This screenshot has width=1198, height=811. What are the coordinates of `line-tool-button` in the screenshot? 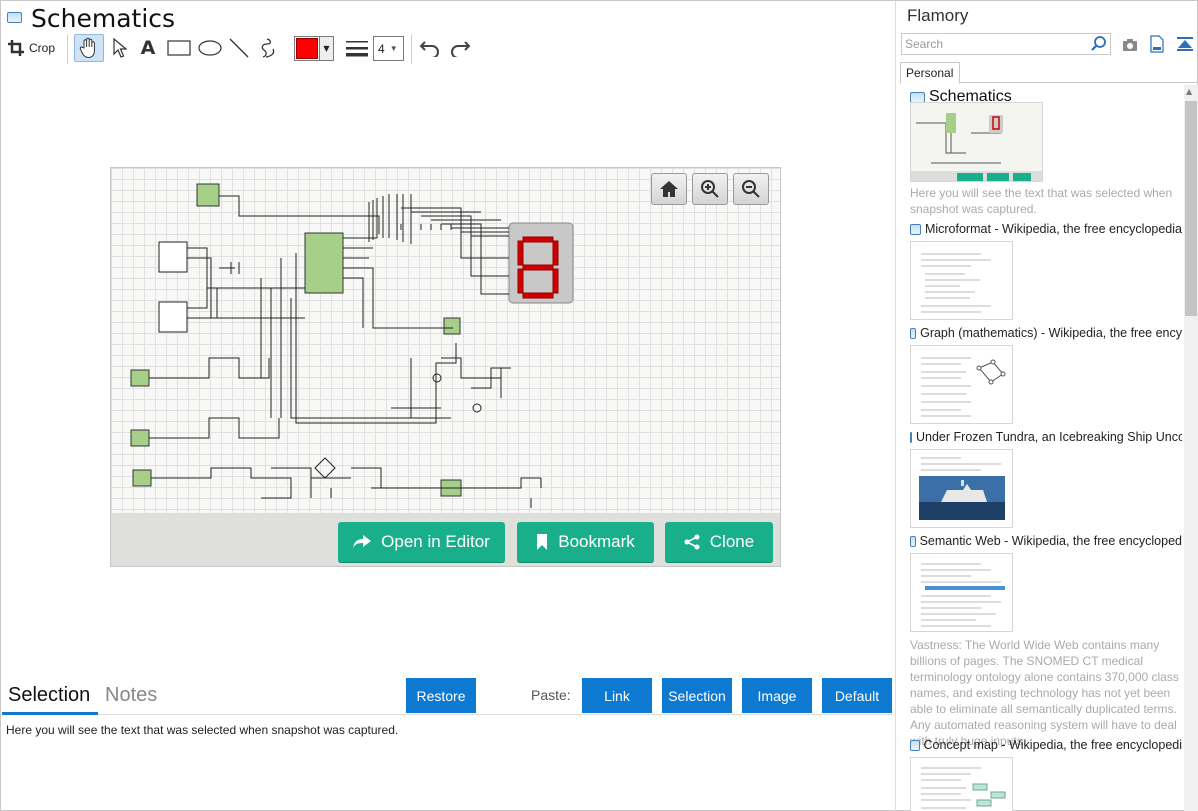 It's located at (239, 48).